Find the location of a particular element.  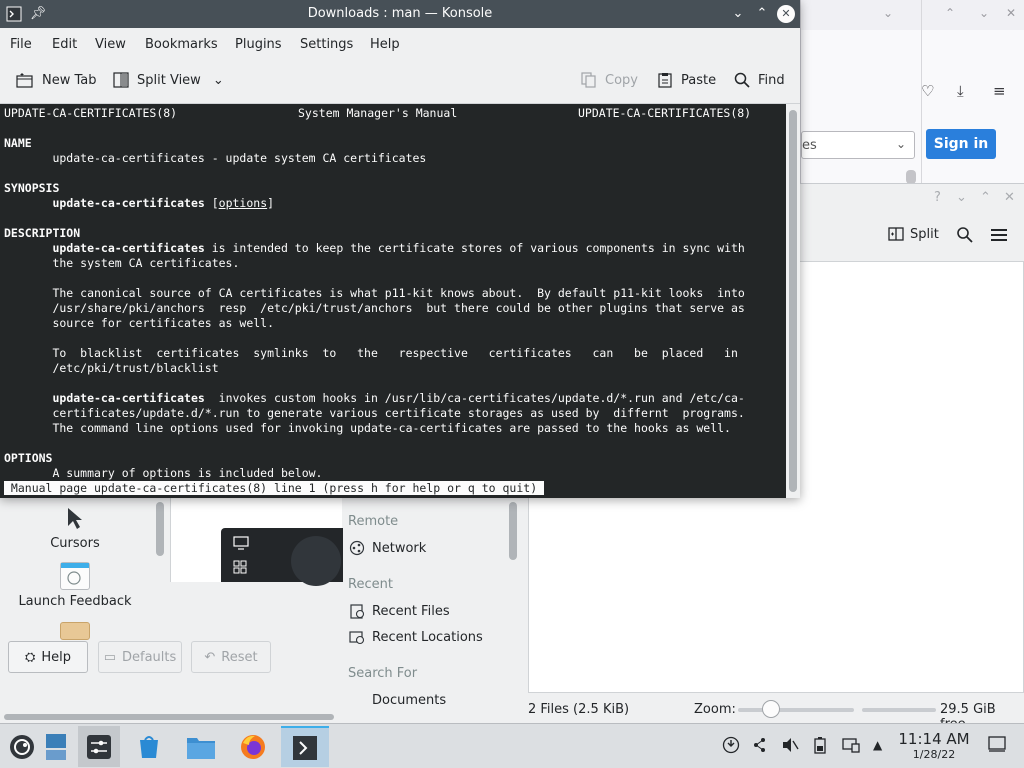

zoom-slider-handle is located at coordinates (771, 709).